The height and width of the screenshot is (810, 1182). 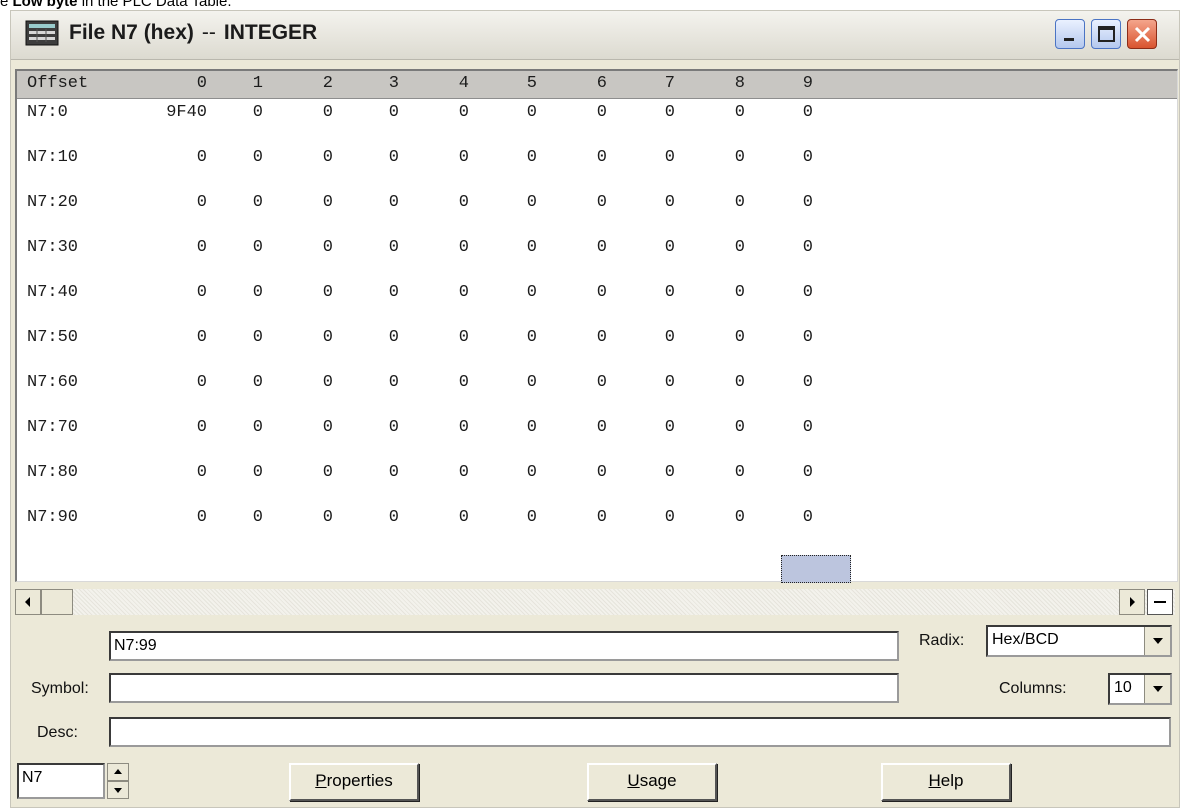 I want to click on close-button, so click(x=1142, y=34).